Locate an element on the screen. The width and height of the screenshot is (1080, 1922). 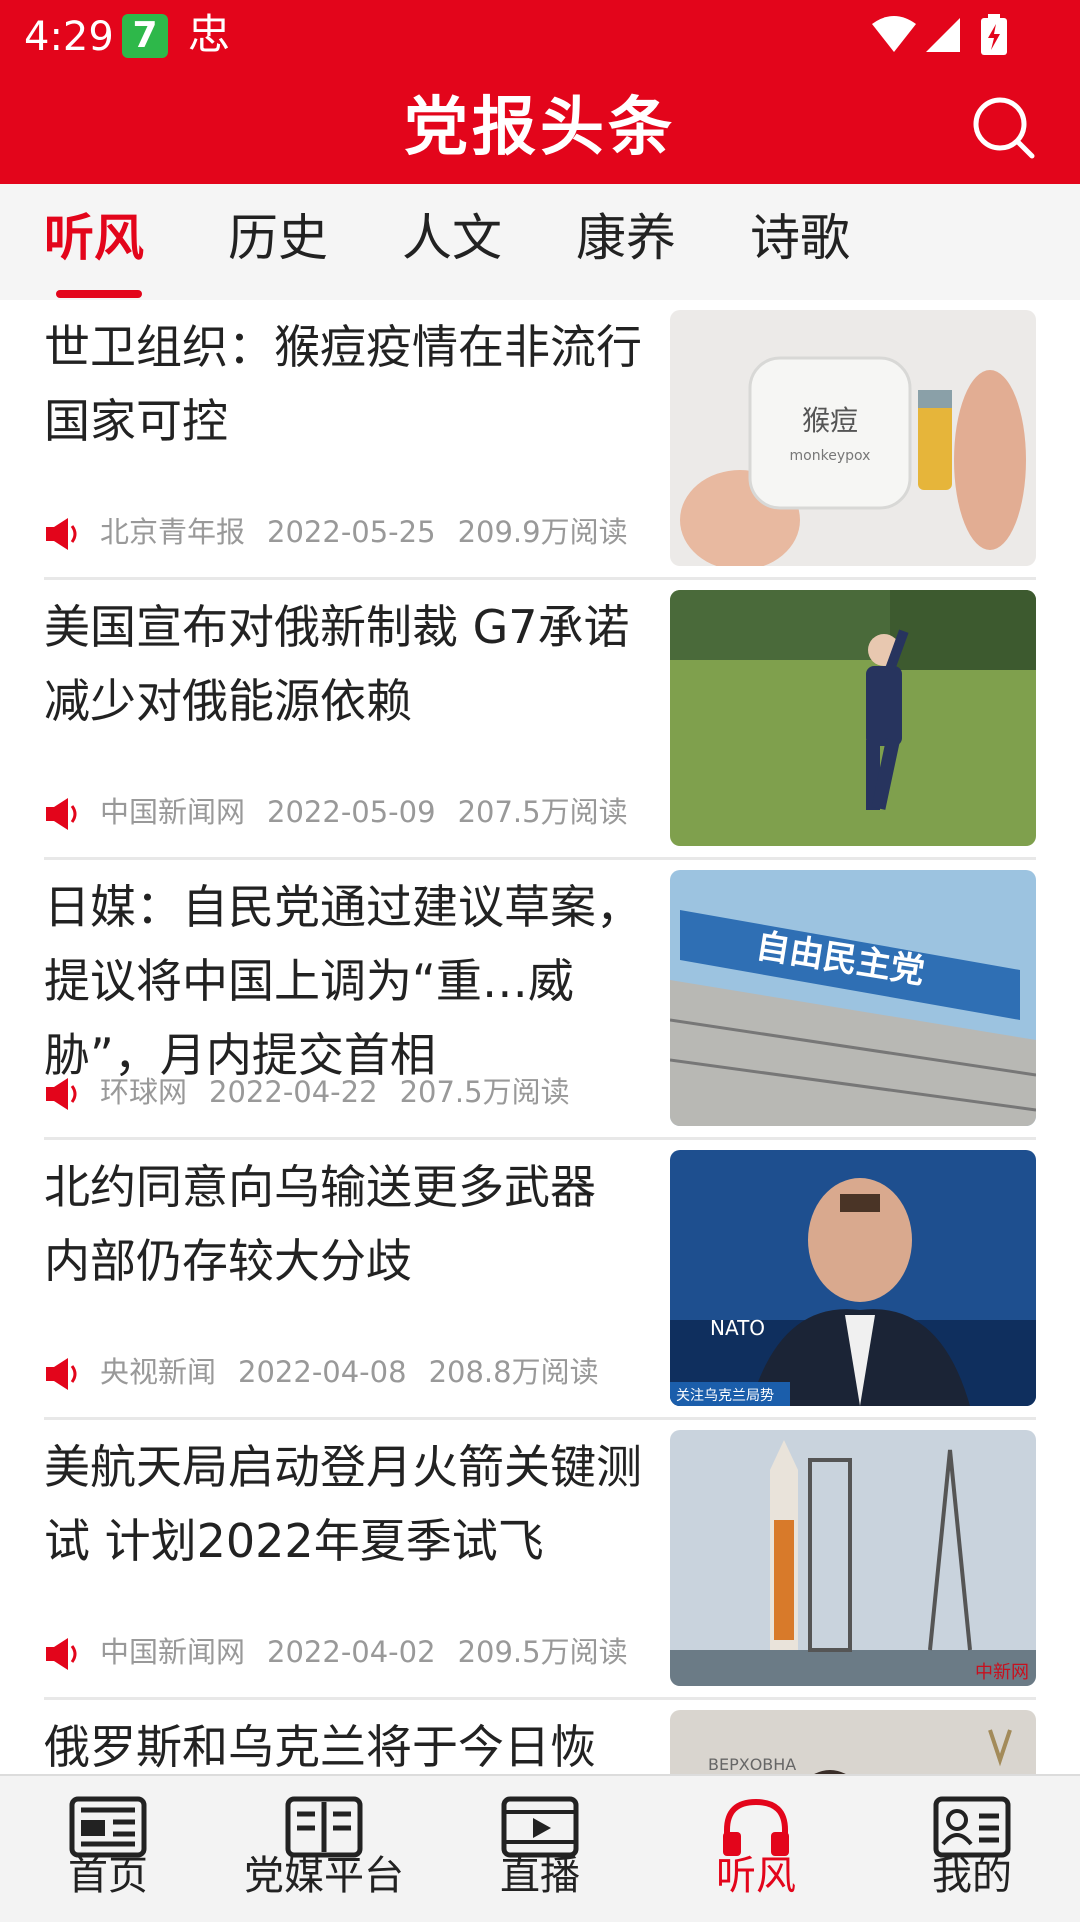
news-title: 美国宣布对俄新制裁 G7承诺减少对俄能源依赖 is located at coordinates (349, 664).